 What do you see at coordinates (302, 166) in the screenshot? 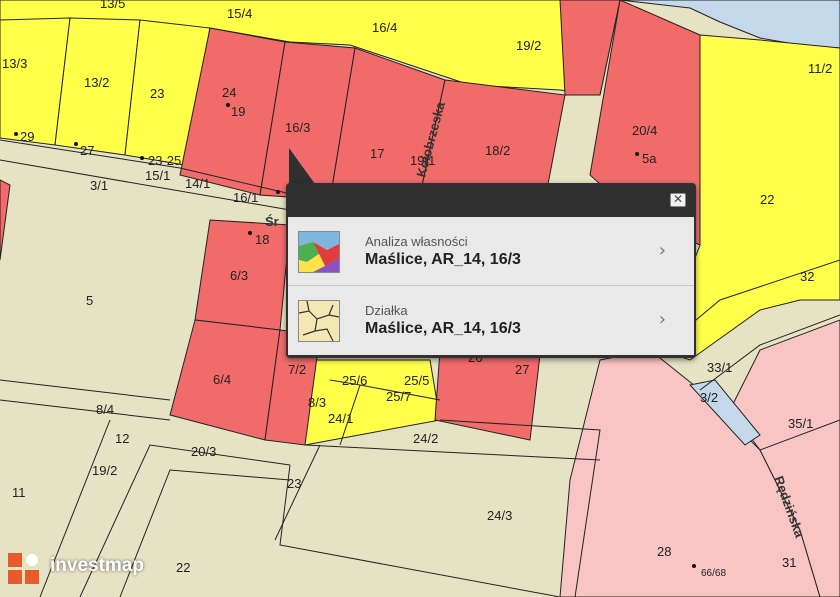
I see `popup-pointer` at bounding box center [302, 166].